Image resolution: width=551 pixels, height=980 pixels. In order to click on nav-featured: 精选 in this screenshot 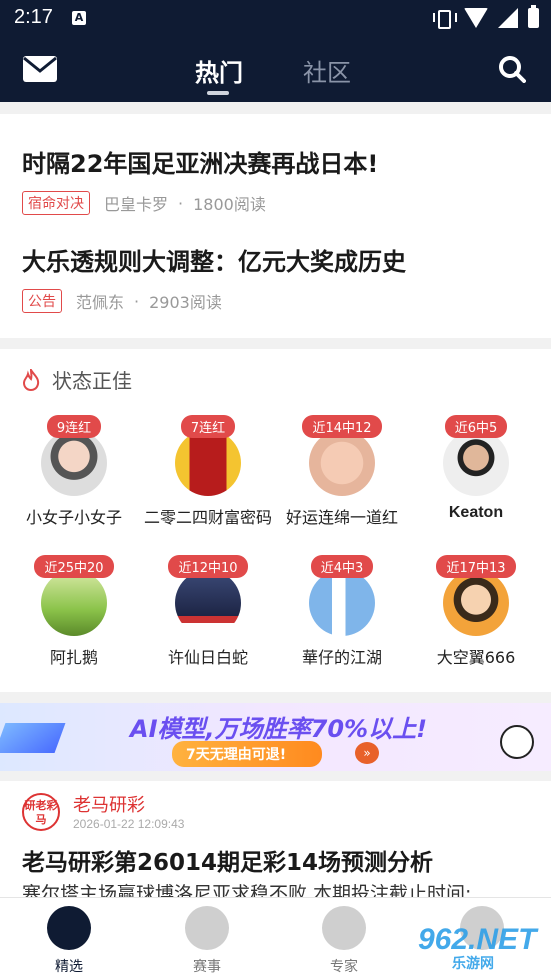, I will do `click(69, 941)`.